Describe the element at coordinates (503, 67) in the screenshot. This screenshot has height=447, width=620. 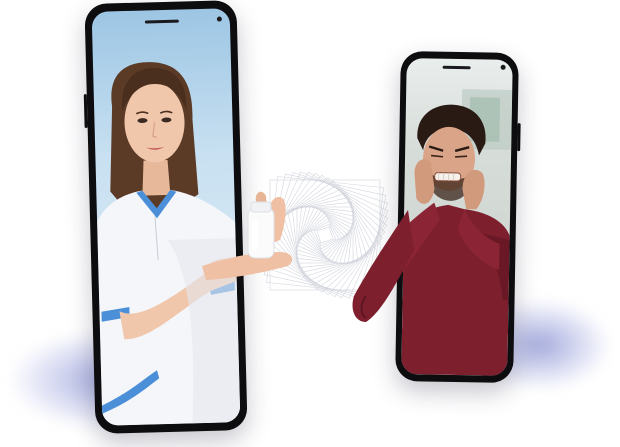
I see `right-phone-camera` at that location.